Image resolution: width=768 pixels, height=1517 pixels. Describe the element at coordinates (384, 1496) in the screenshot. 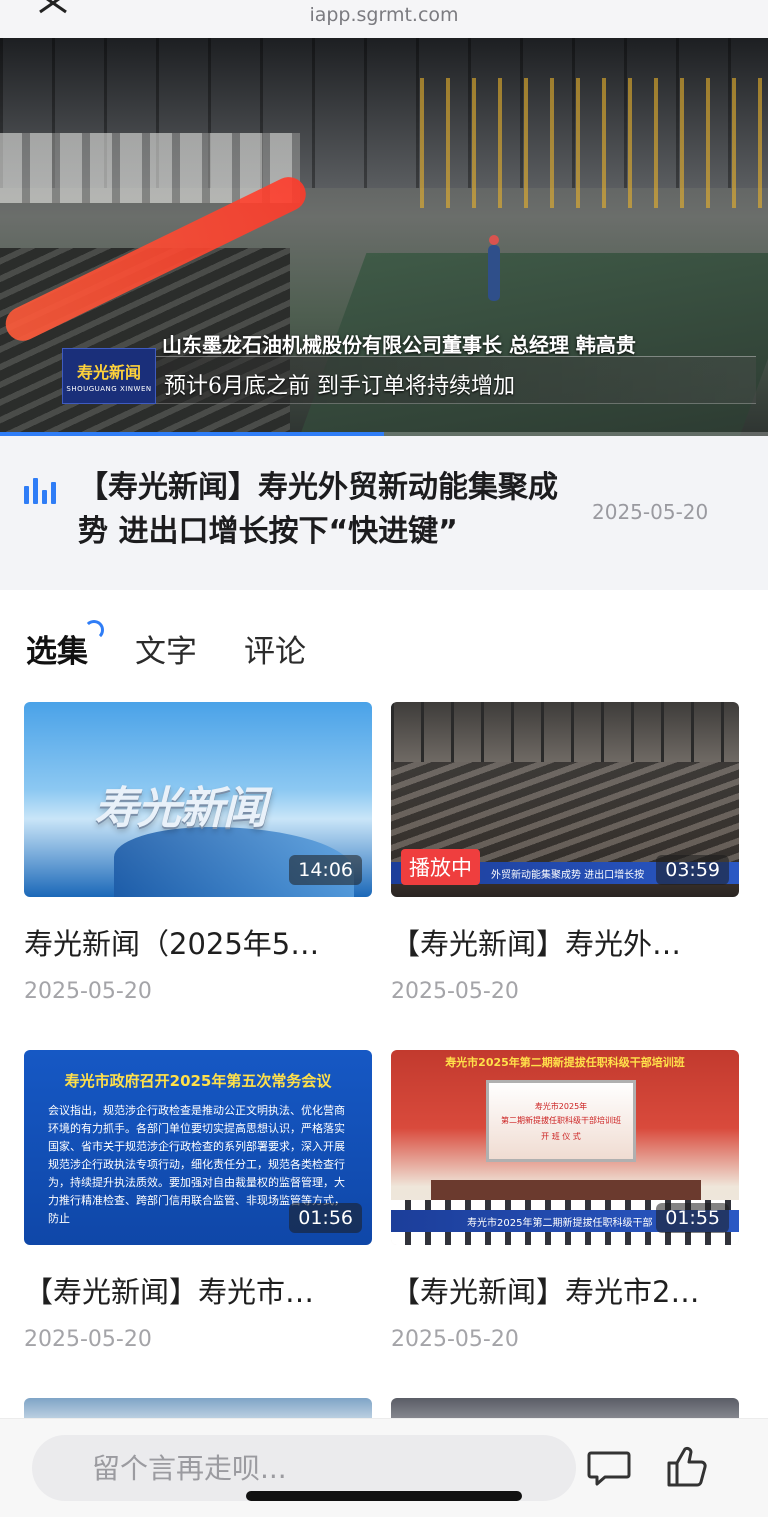

I see `home-indicator` at that location.